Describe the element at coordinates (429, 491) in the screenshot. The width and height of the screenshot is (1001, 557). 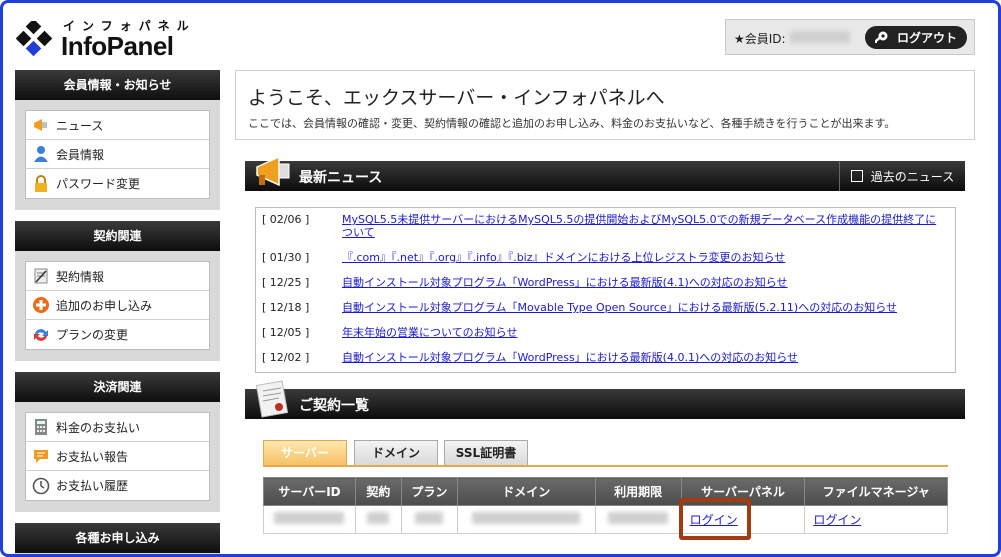
I see `column-header: プラン` at that location.